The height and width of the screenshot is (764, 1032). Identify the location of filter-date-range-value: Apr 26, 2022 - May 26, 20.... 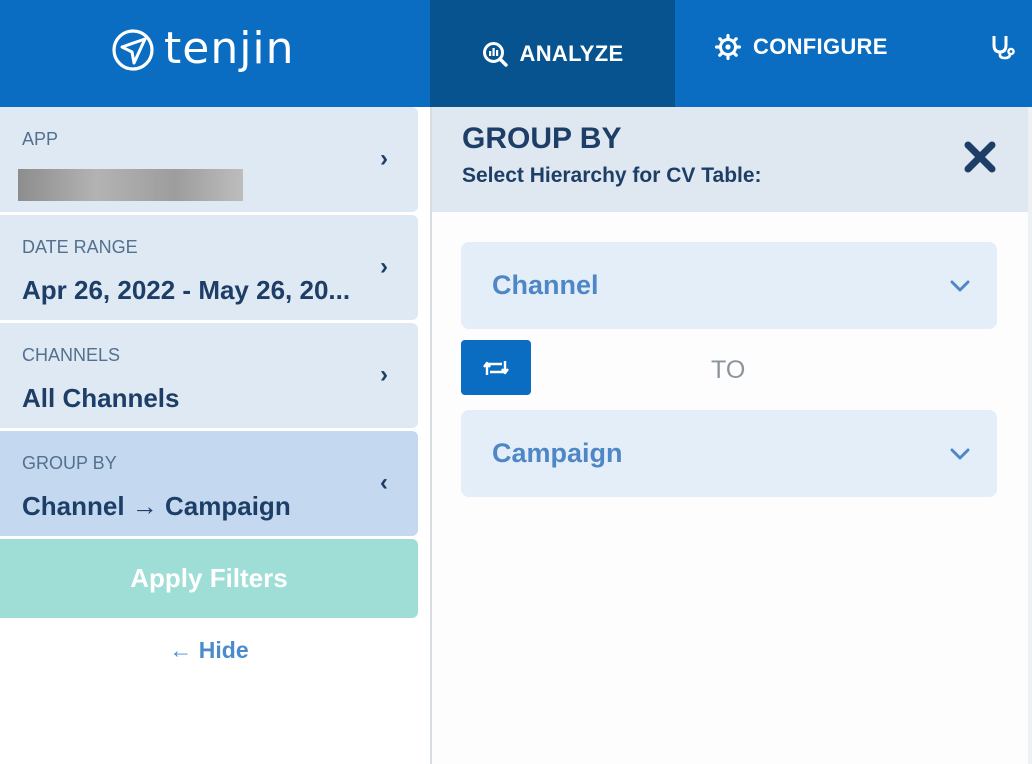
(186, 290).